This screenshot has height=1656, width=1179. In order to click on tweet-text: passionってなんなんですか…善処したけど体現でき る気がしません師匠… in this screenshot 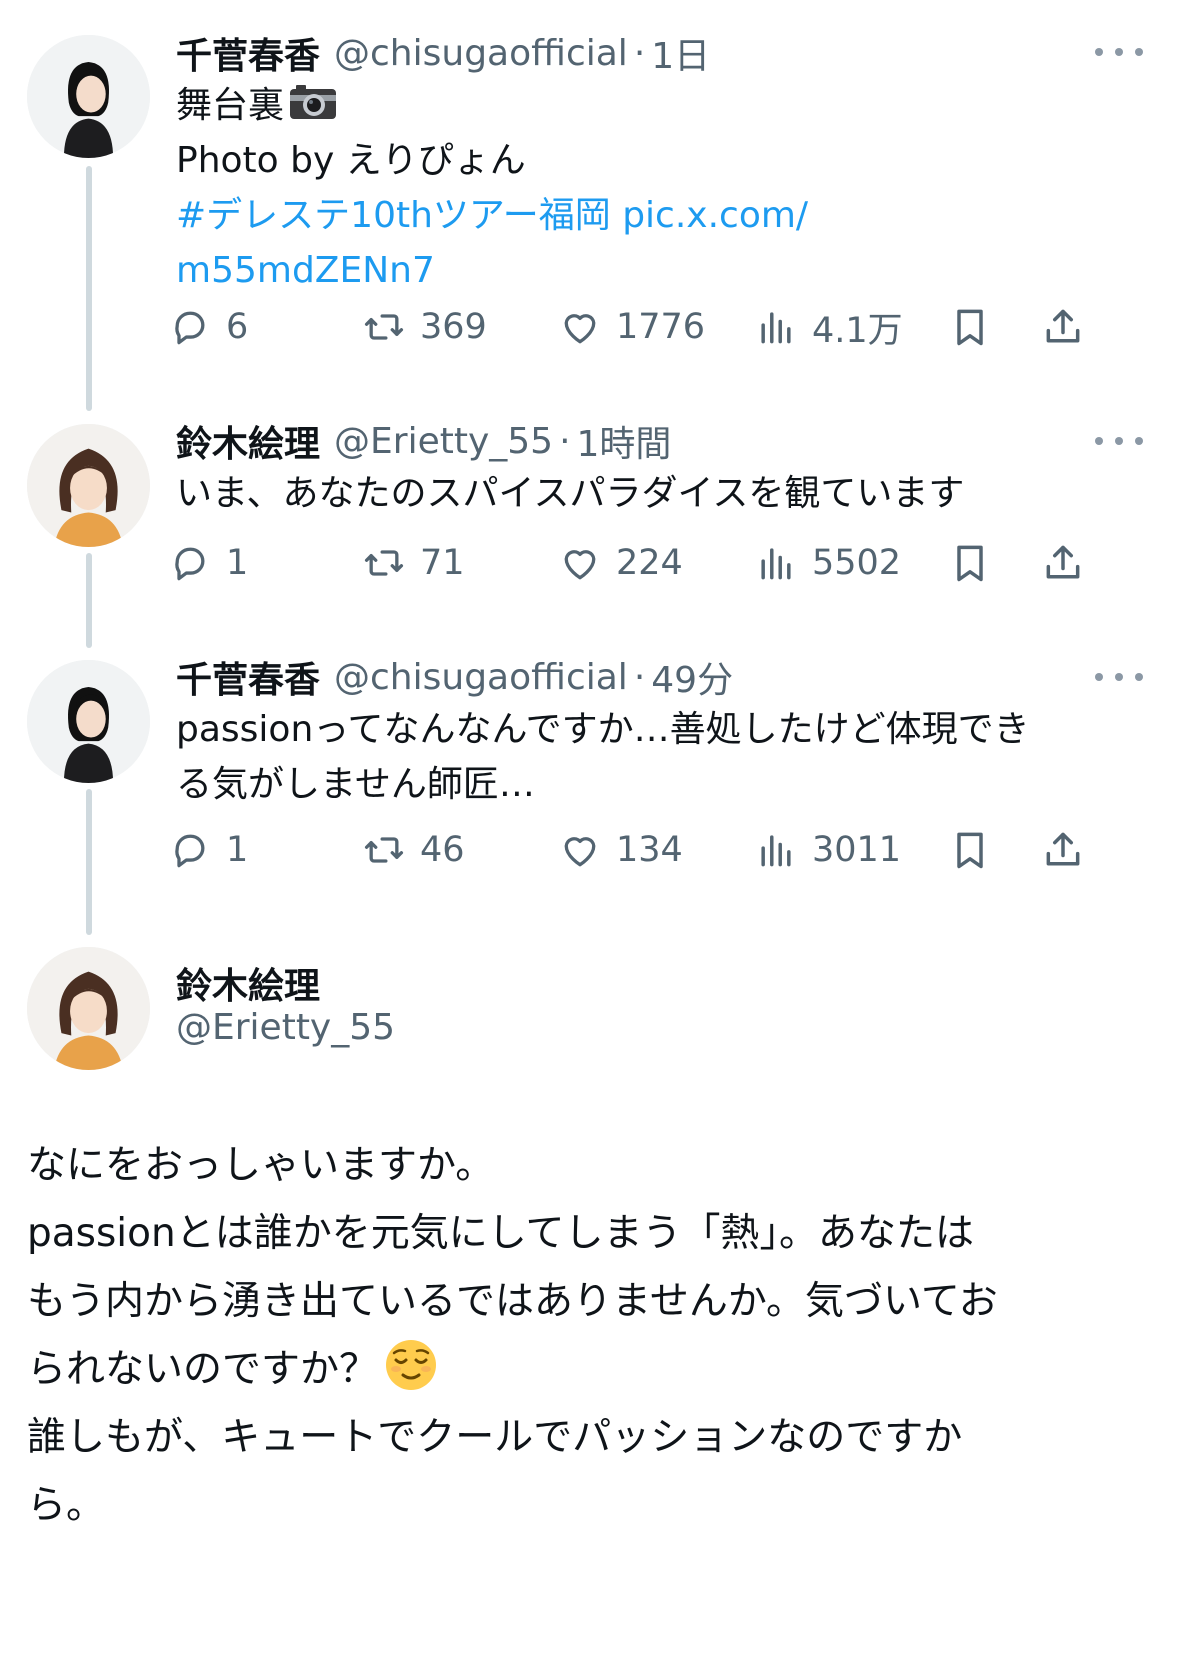, I will do `click(657, 757)`.